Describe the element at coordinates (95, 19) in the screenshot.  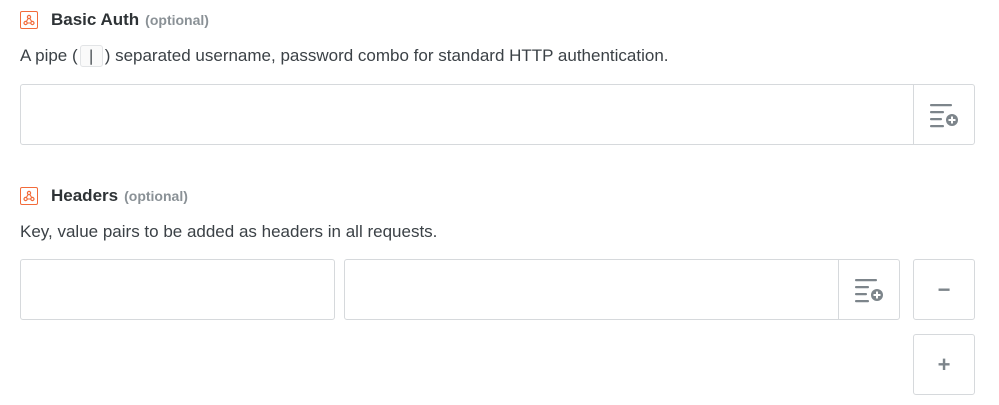
I see `basic-auth-title: Basic Auth` at that location.